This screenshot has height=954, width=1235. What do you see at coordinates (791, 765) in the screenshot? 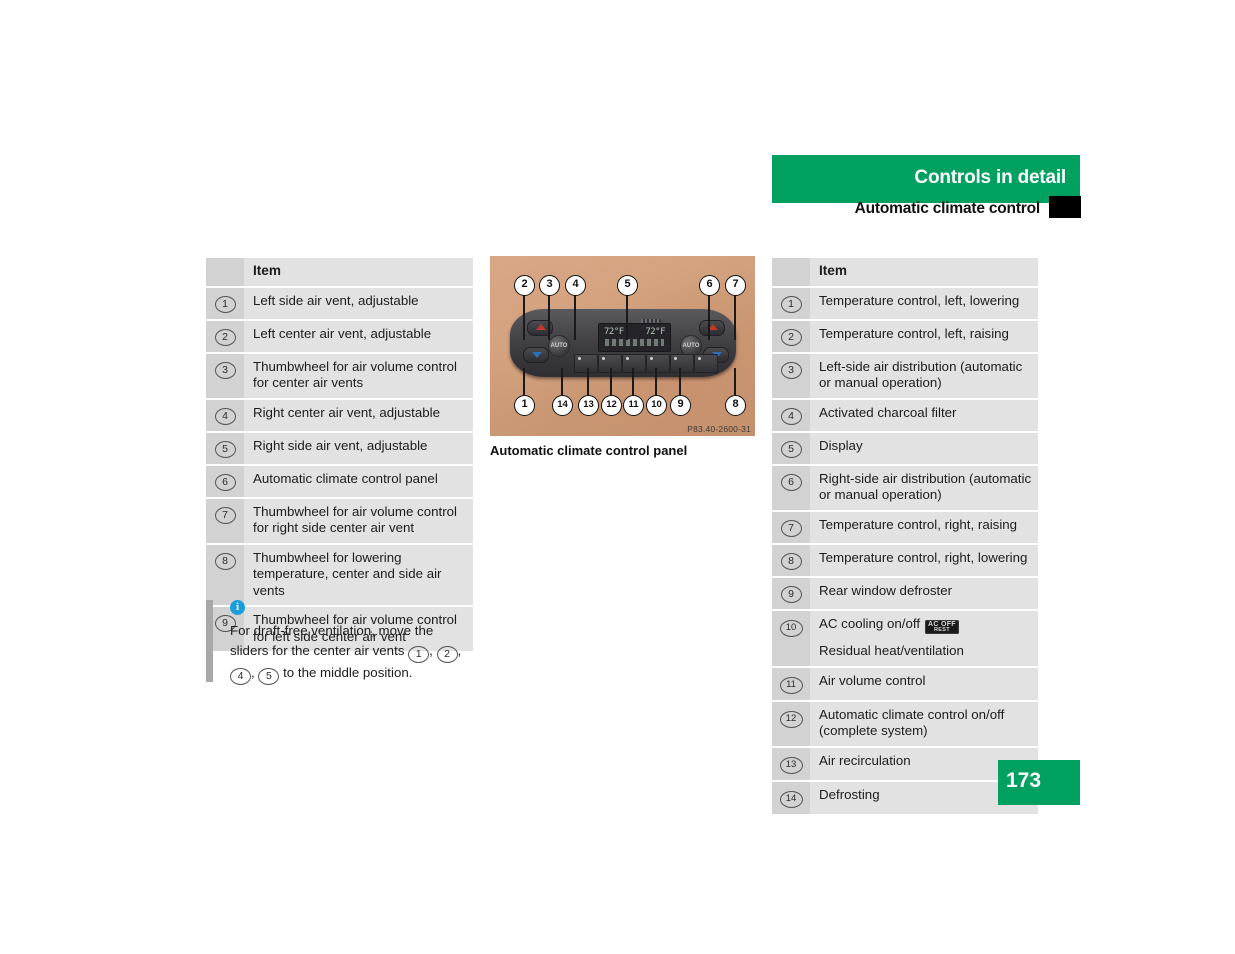
I see `circled-number: 13` at bounding box center [791, 765].